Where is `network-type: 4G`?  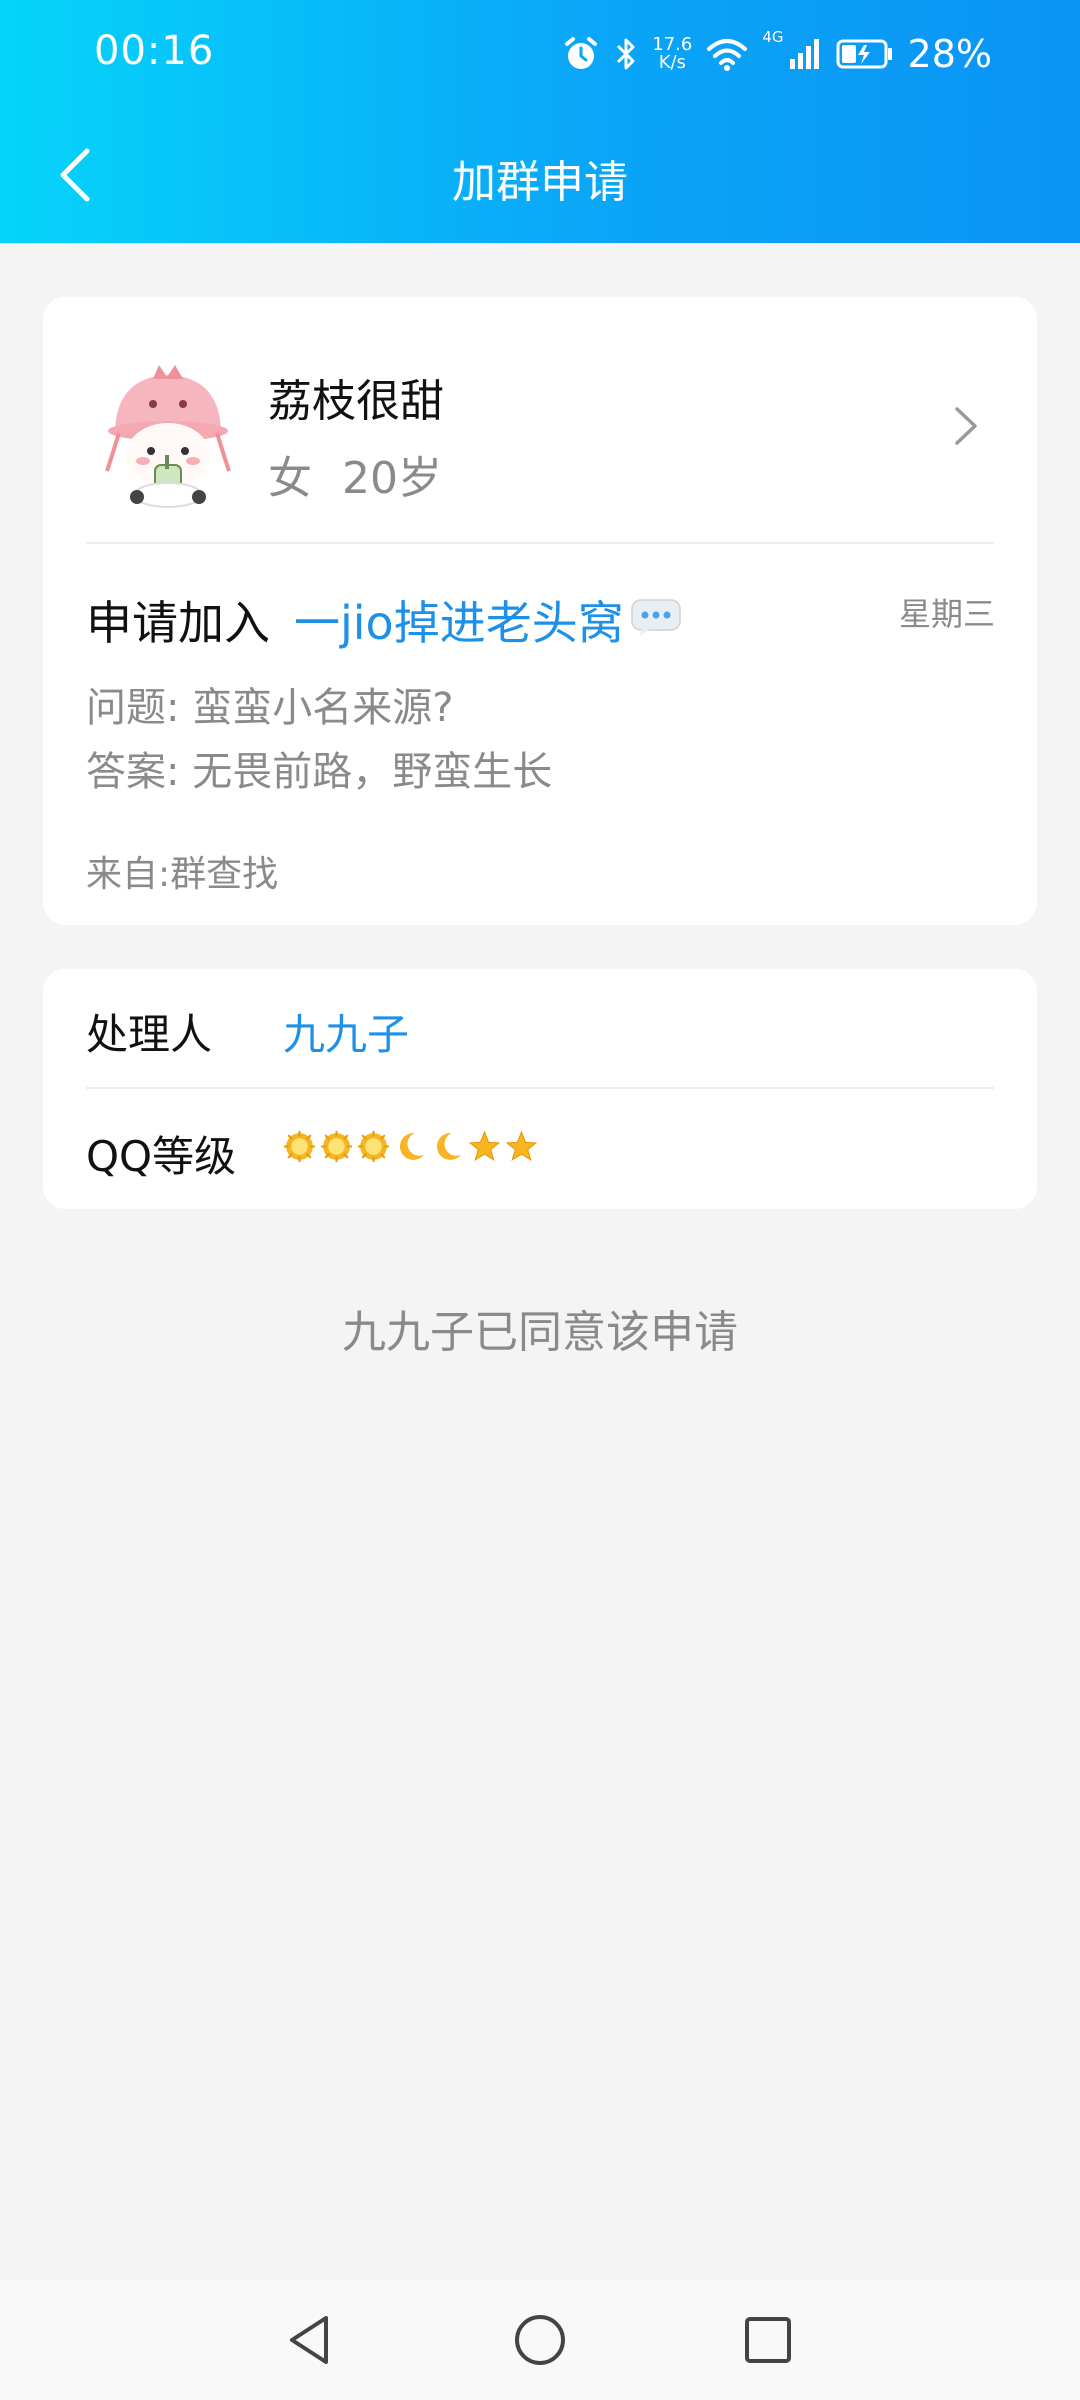
network-type: 4G is located at coordinates (773, 37).